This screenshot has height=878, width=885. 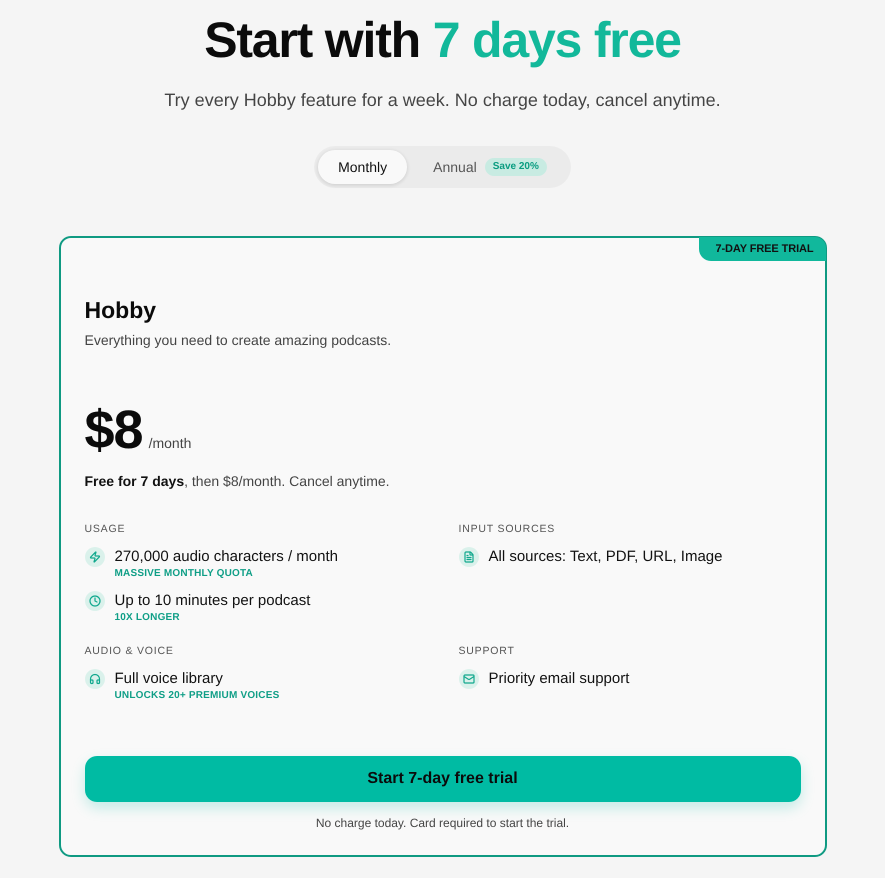 What do you see at coordinates (442, 779) in the screenshot?
I see `start-trial-button: Start 7-day free trial` at bounding box center [442, 779].